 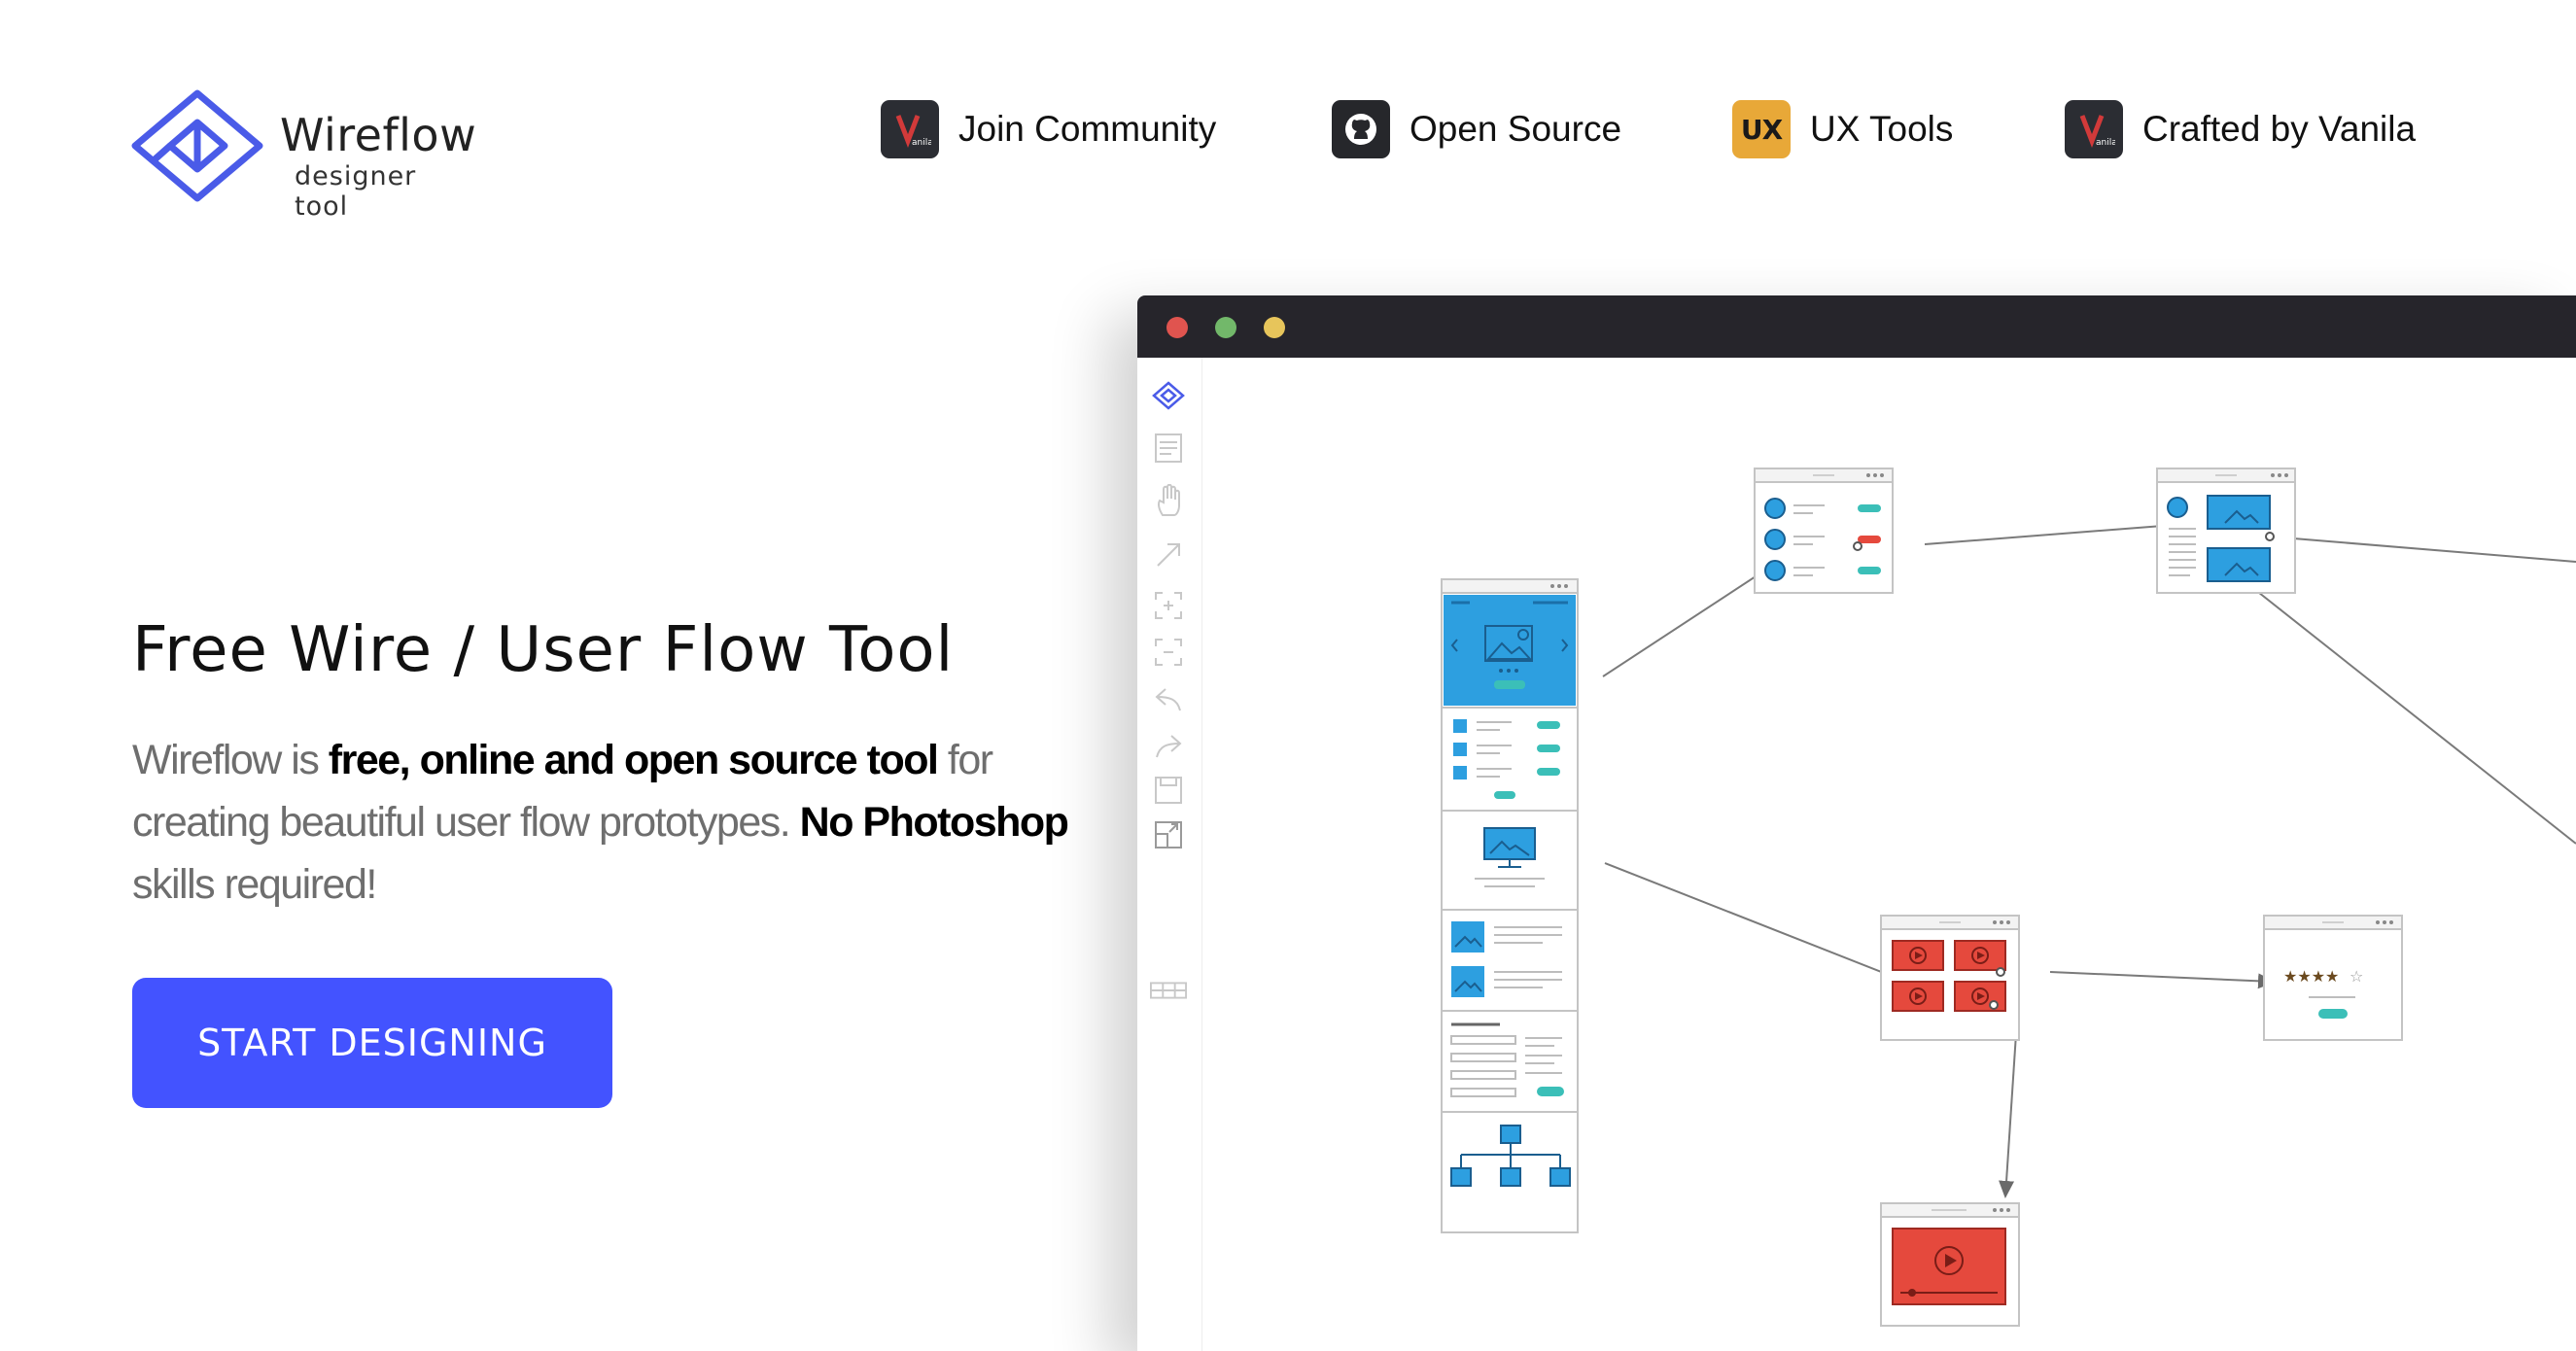 I want to click on wireframe-videos, so click(x=1950, y=978).